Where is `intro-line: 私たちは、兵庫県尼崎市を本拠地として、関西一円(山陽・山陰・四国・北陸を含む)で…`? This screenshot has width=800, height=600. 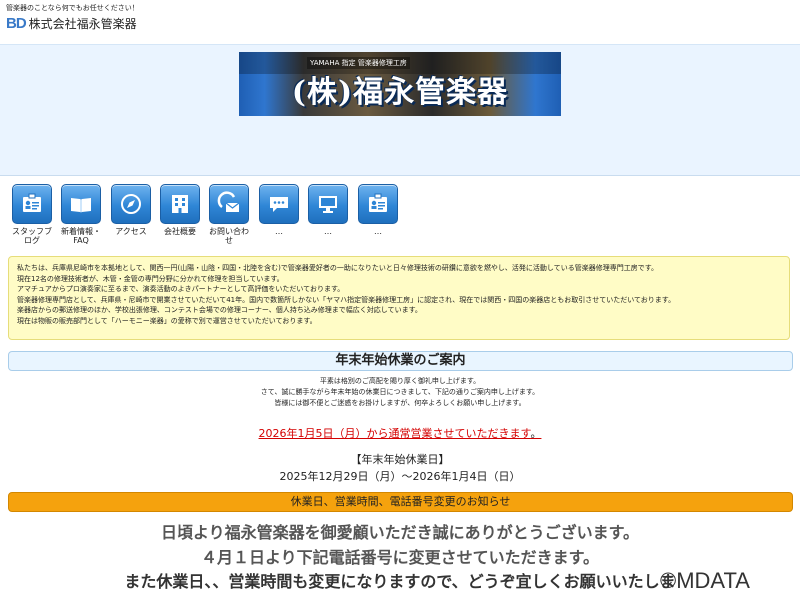
intro-line: 私たちは、兵庫県尼崎市を本拠地として、関西一円(山陽・山陰・四国・北陸を含む)で… is located at coordinates (337, 268).